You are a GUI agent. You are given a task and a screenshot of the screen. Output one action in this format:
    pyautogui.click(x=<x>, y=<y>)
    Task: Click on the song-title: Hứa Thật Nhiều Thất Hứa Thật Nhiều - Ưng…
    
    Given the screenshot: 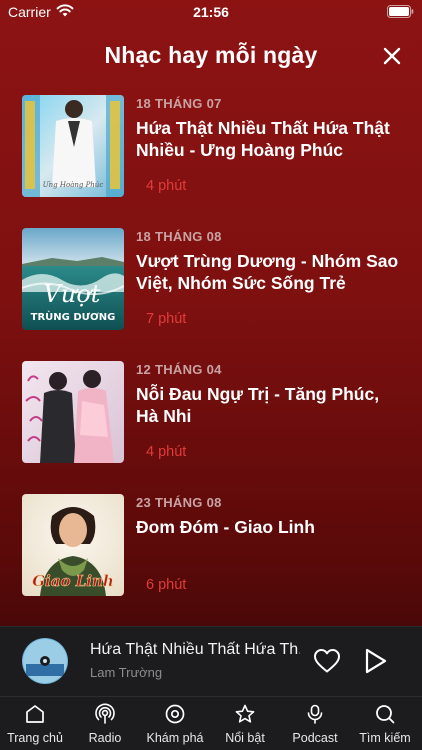 What is the action you would take?
    pyautogui.click(x=263, y=139)
    